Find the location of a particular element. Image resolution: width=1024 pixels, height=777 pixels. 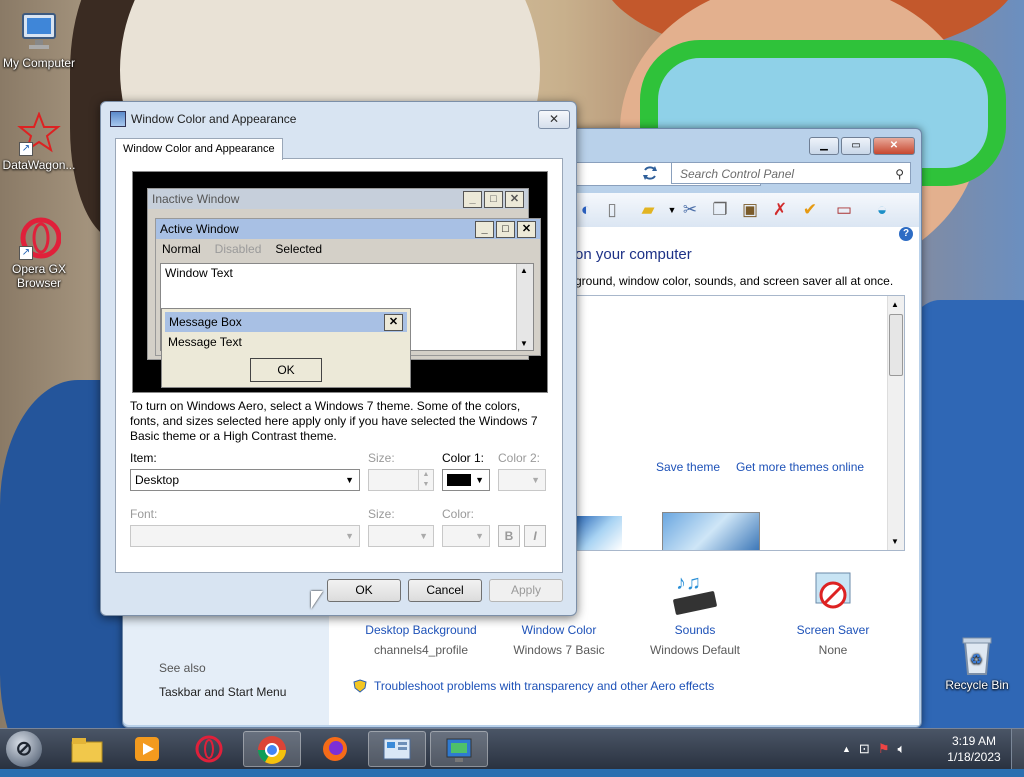

preview-menu-bar: Normal Disabled Selected is located at coordinates (348, 249).